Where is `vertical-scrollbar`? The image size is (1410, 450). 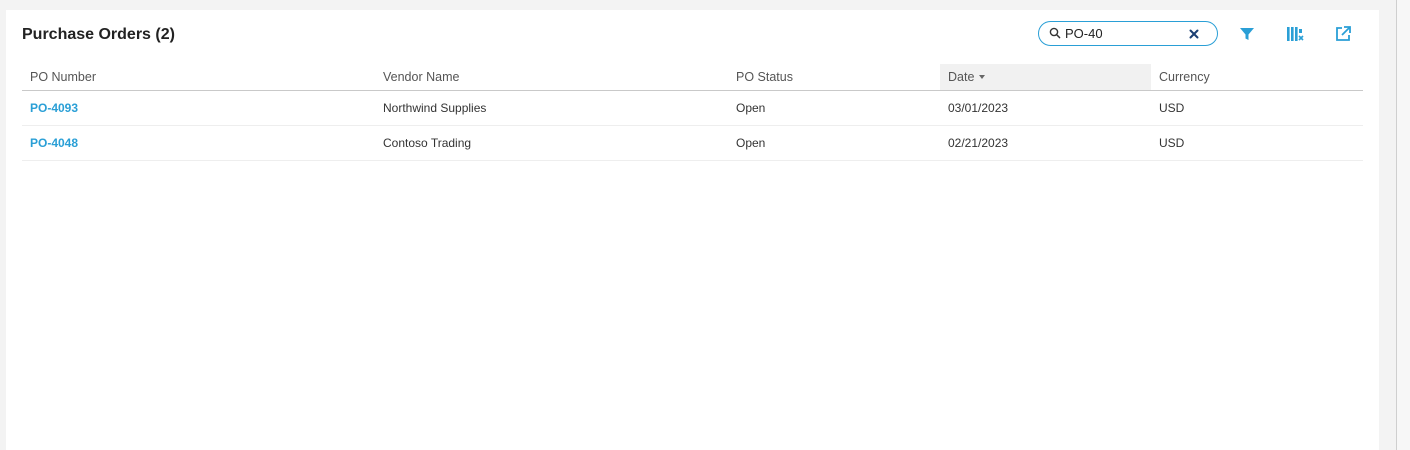
vertical-scrollbar is located at coordinates (1403, 225).